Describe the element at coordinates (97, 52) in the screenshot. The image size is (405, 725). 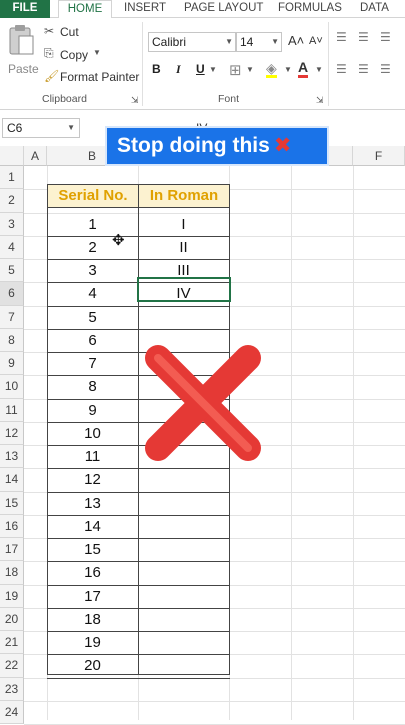
I see `copy-dropdown-icon: ▼` at that location.